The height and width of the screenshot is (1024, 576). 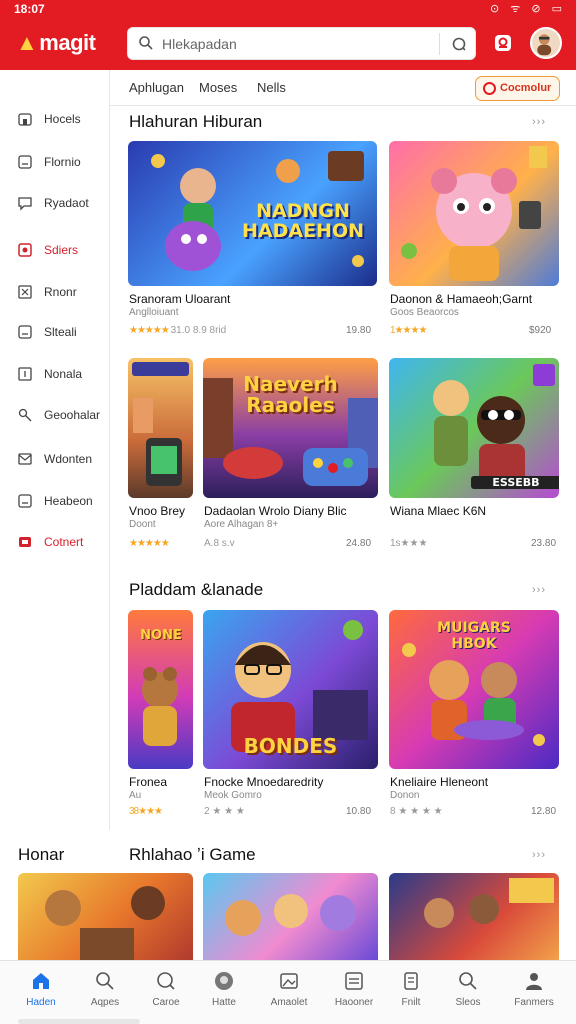 What do you see at coordinates (25, 332) in the screenshot?
I see `window-icon` at bounding box center [25, 332].